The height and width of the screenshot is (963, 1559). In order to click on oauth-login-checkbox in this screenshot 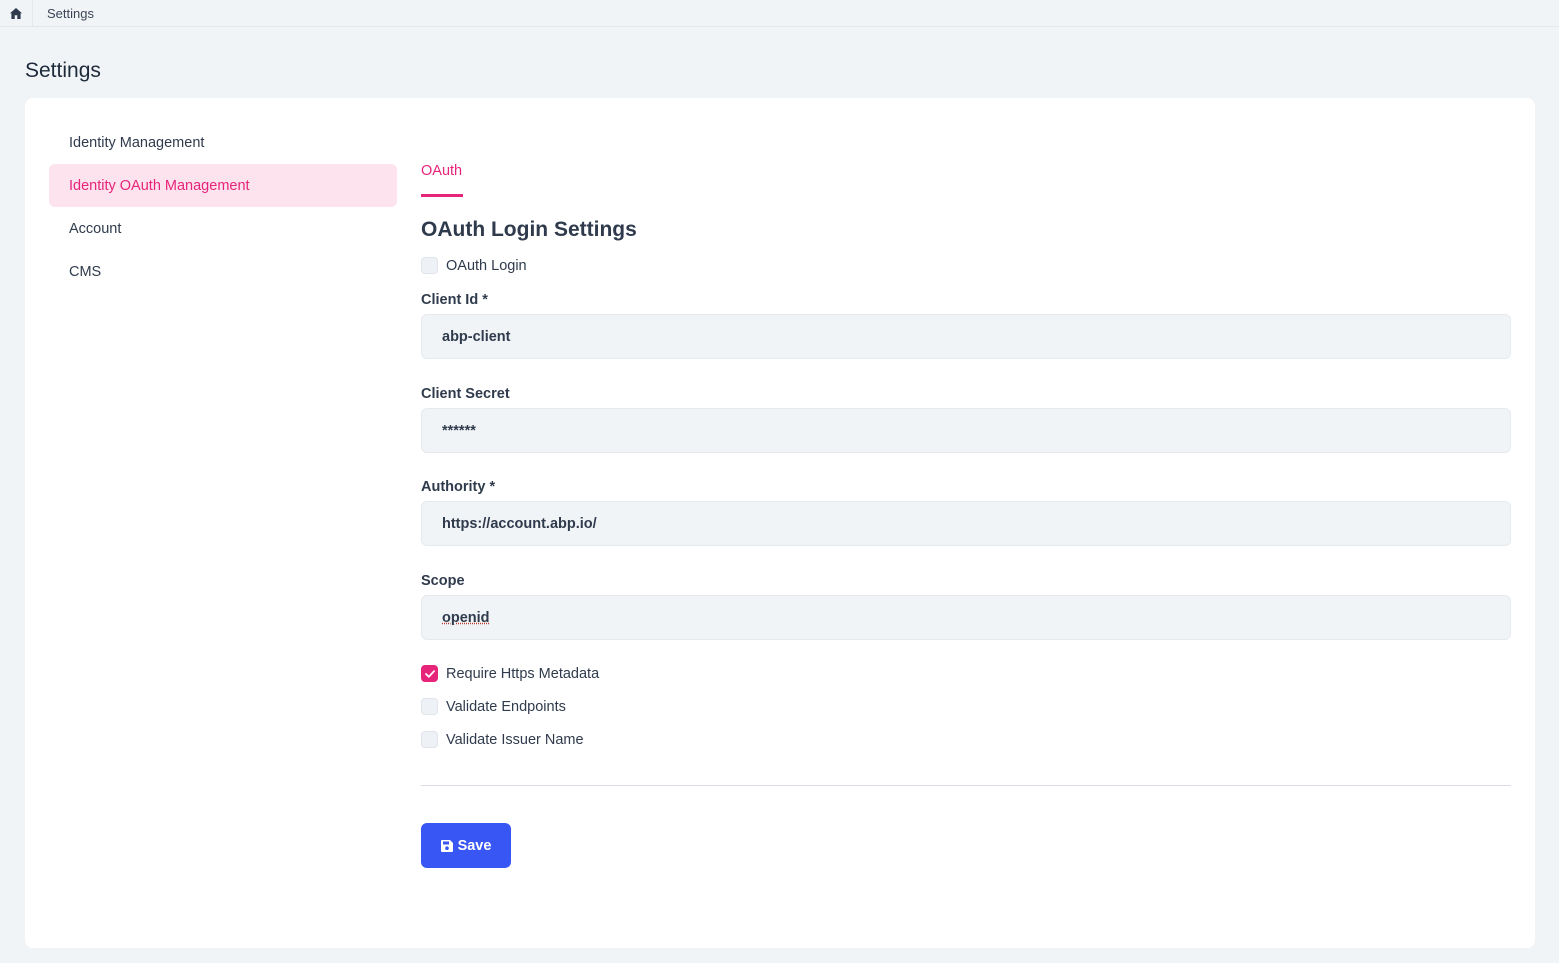, I will do `click(429, 265)`.